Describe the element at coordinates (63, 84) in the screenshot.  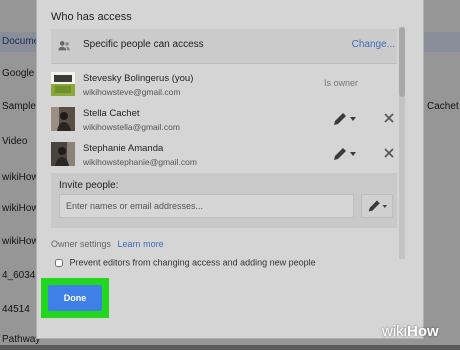
I see `wikihow-logo-avatar` at that location.